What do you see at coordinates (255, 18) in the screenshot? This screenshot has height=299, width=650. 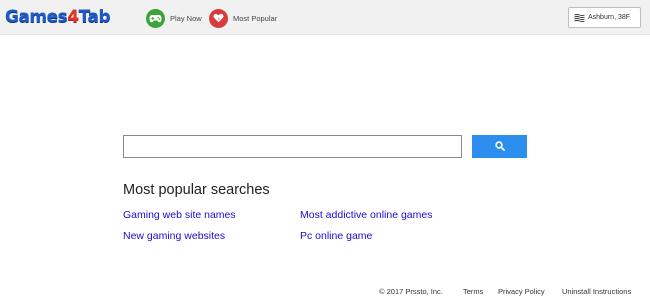 I see `most-popular-label: Most Popular` at bounding box center [255, 18].